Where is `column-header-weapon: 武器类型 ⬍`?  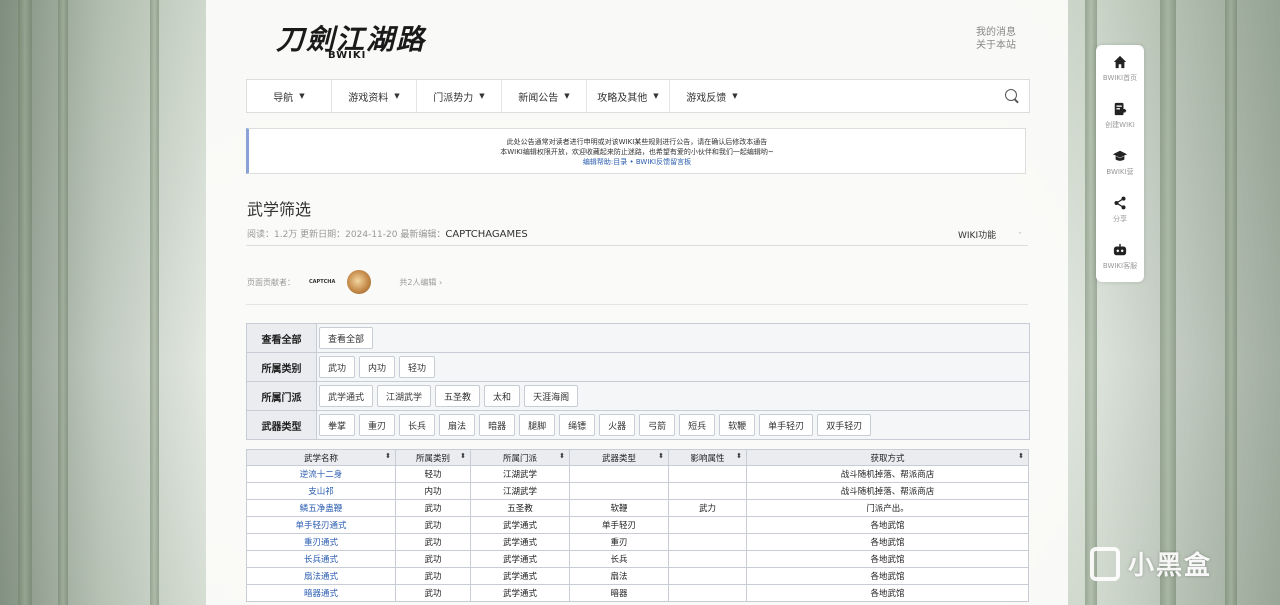 column-header-weapon: 武器类型 ⬍ is located at coordinates (619, 457).